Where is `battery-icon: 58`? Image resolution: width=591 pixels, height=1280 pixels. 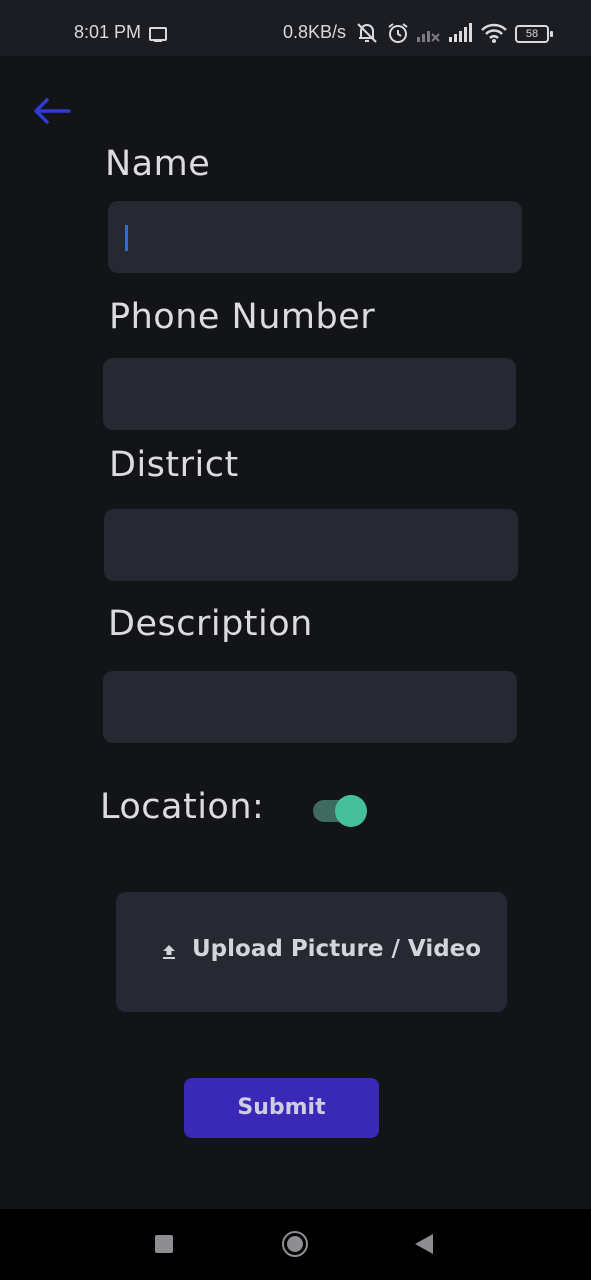 battery-icon: 58 is located at coordinates (534, 34).